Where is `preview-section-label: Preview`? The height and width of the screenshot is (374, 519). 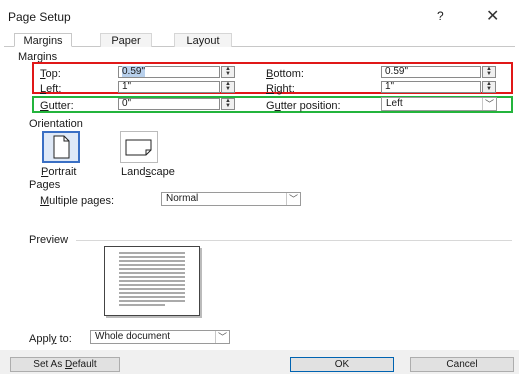
preview-section-label: Preview is located at coordinates (49, 240).